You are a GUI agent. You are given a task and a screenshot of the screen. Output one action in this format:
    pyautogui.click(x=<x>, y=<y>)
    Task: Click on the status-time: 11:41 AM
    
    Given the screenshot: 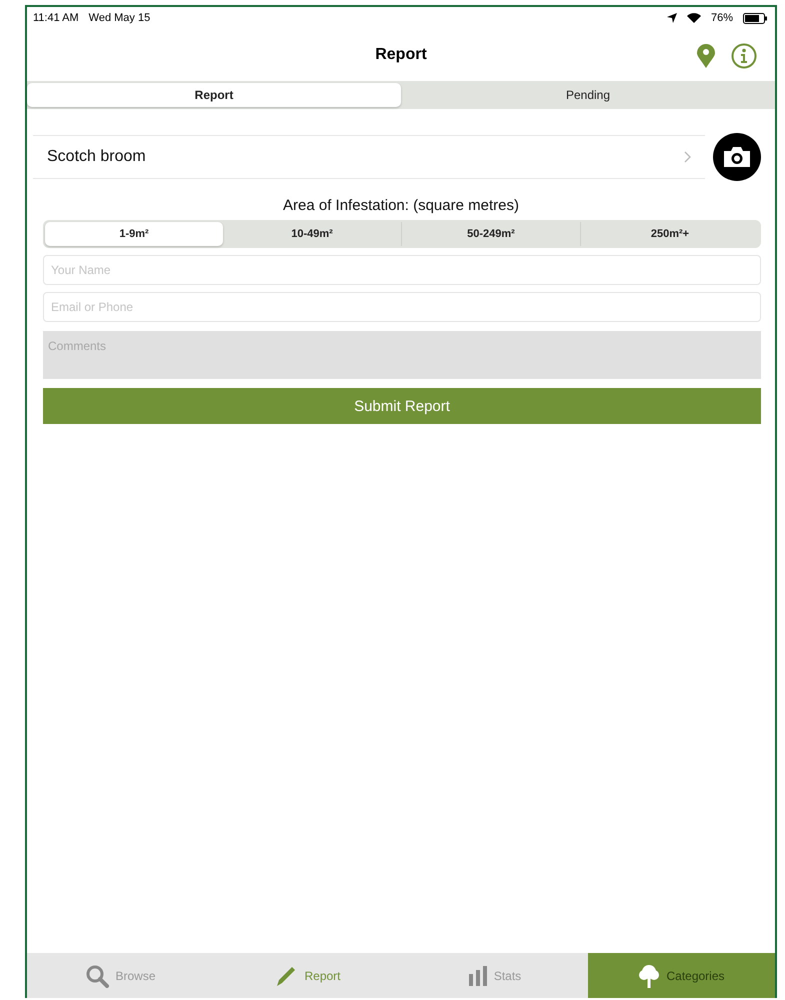 What is the action you would take?
    pyautogui.click(x=56, y=18)
    